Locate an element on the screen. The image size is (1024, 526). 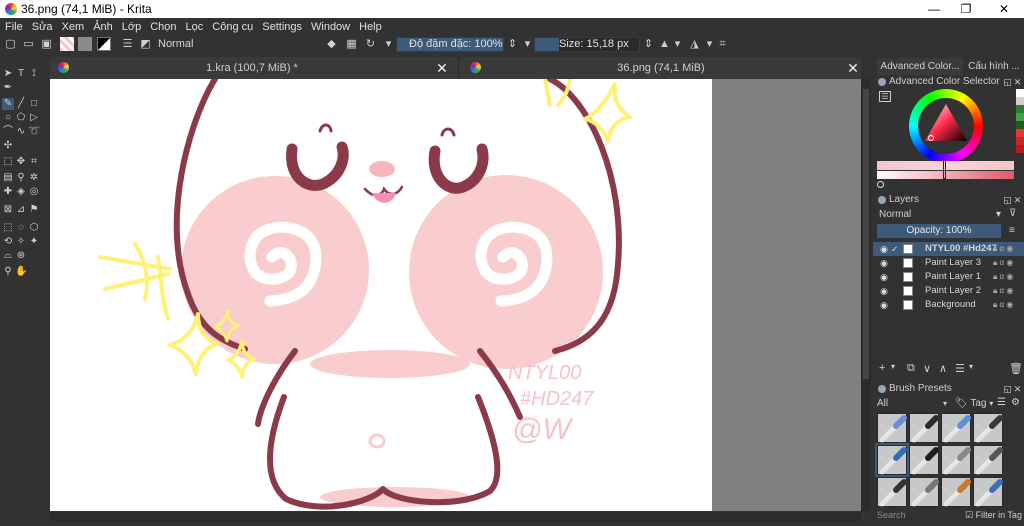
smart-patch-tool-icon: ✚ is located at coordinates (8, 192).